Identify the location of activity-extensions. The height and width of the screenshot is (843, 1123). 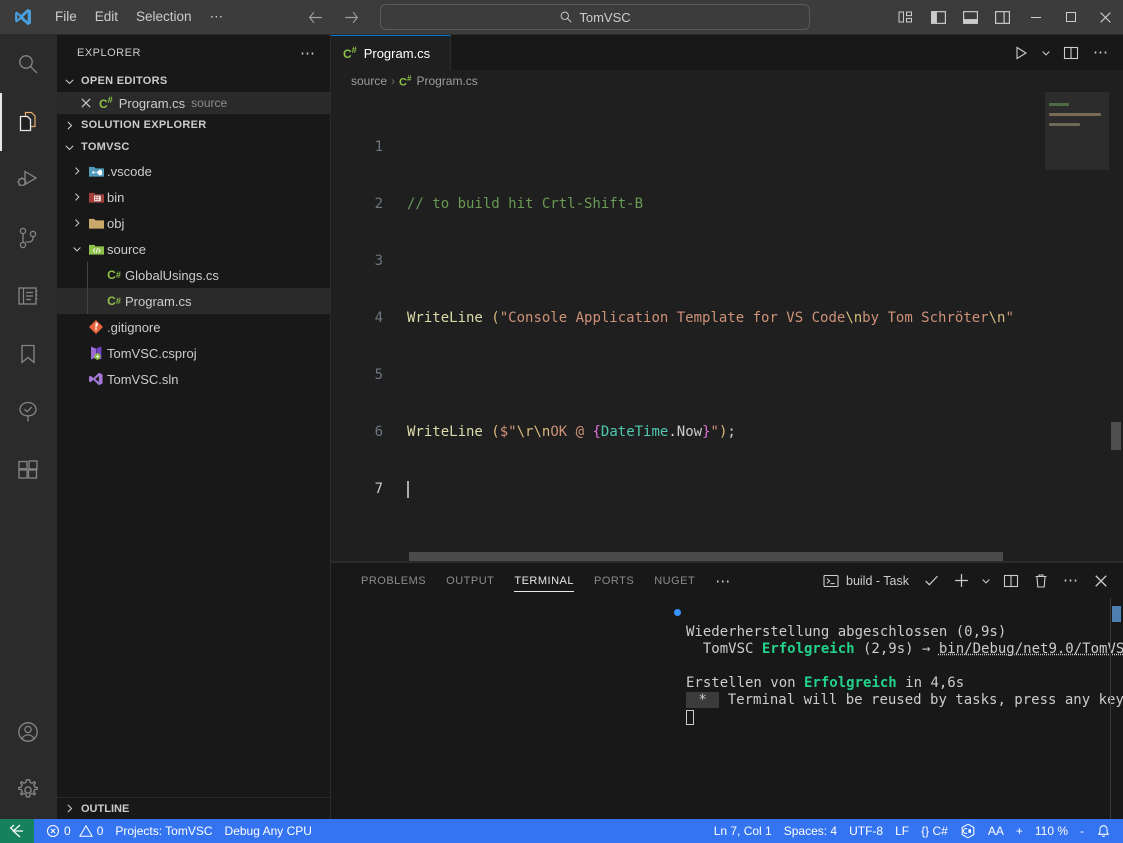
(28, 470).